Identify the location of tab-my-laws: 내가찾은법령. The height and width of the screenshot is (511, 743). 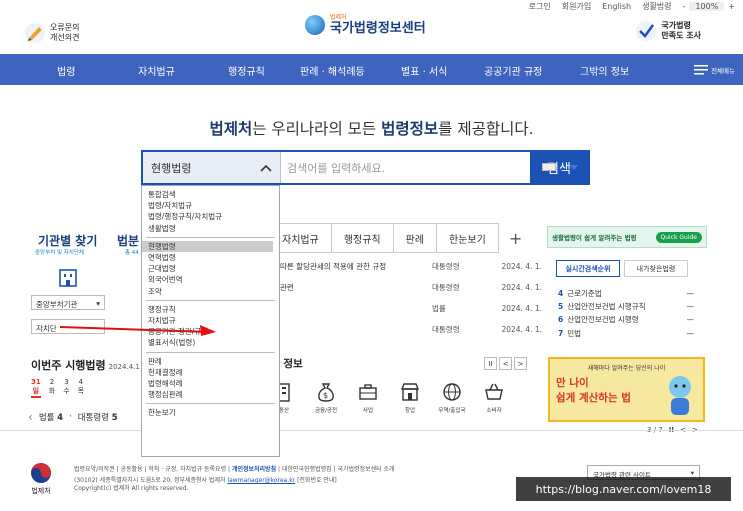
(656, 268).